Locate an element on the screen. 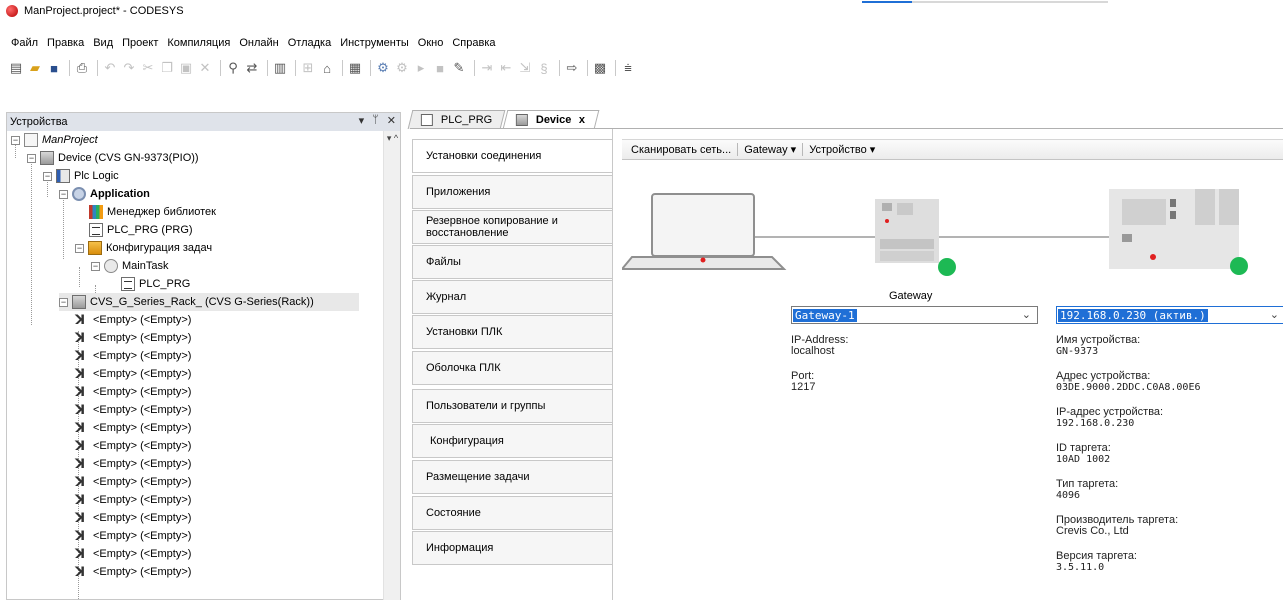 This screenshot has height=600, width=1283. tab-plc-prg: PLC_PRG is located at coordinates (456, 119).